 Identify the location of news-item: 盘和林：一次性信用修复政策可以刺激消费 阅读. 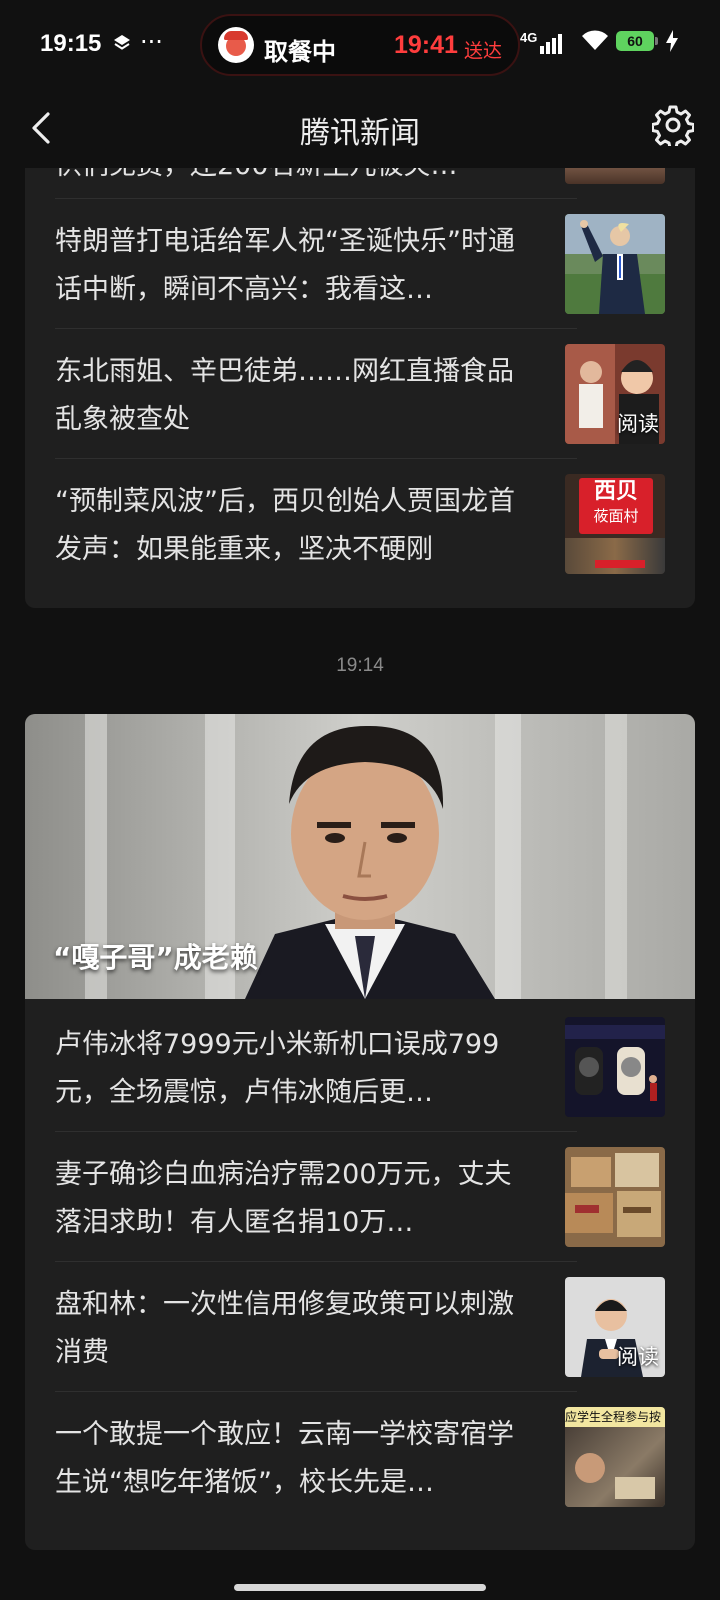
(360, 1326).